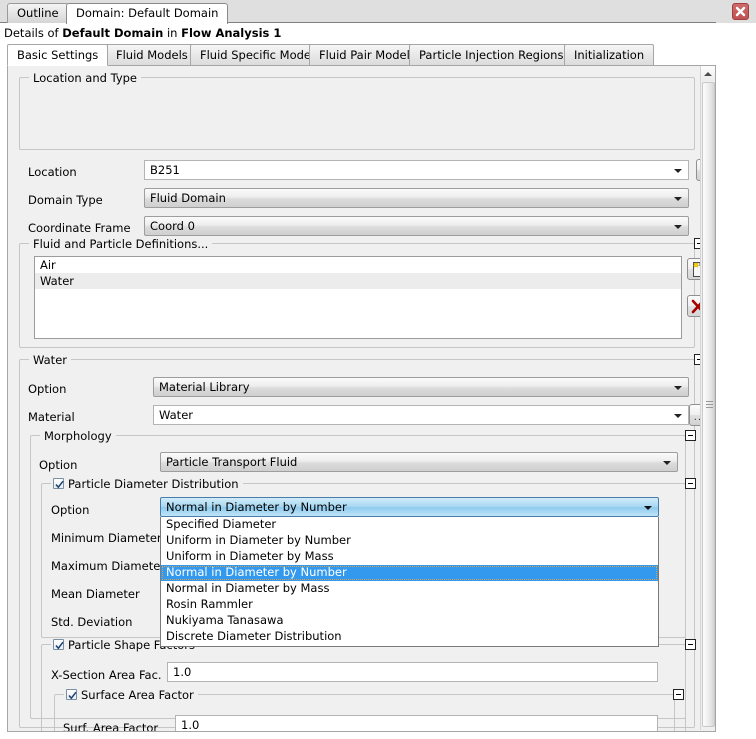 The height and width of the screenshot is (739, 756). I want to click on tab-initialization-label: Initialization, so click(609, 55).